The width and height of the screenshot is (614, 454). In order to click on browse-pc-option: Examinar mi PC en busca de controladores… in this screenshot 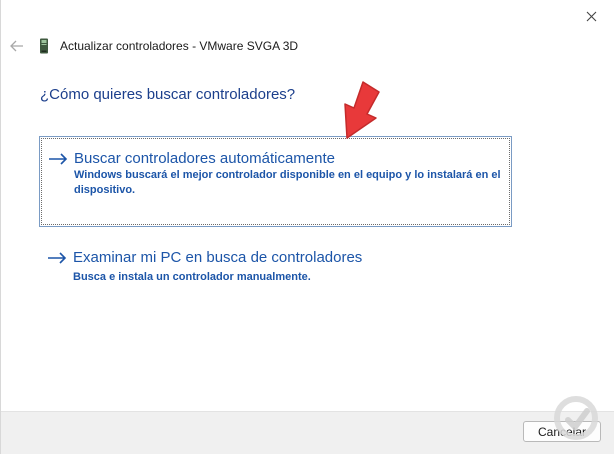, I will do `click(275, 270)`.